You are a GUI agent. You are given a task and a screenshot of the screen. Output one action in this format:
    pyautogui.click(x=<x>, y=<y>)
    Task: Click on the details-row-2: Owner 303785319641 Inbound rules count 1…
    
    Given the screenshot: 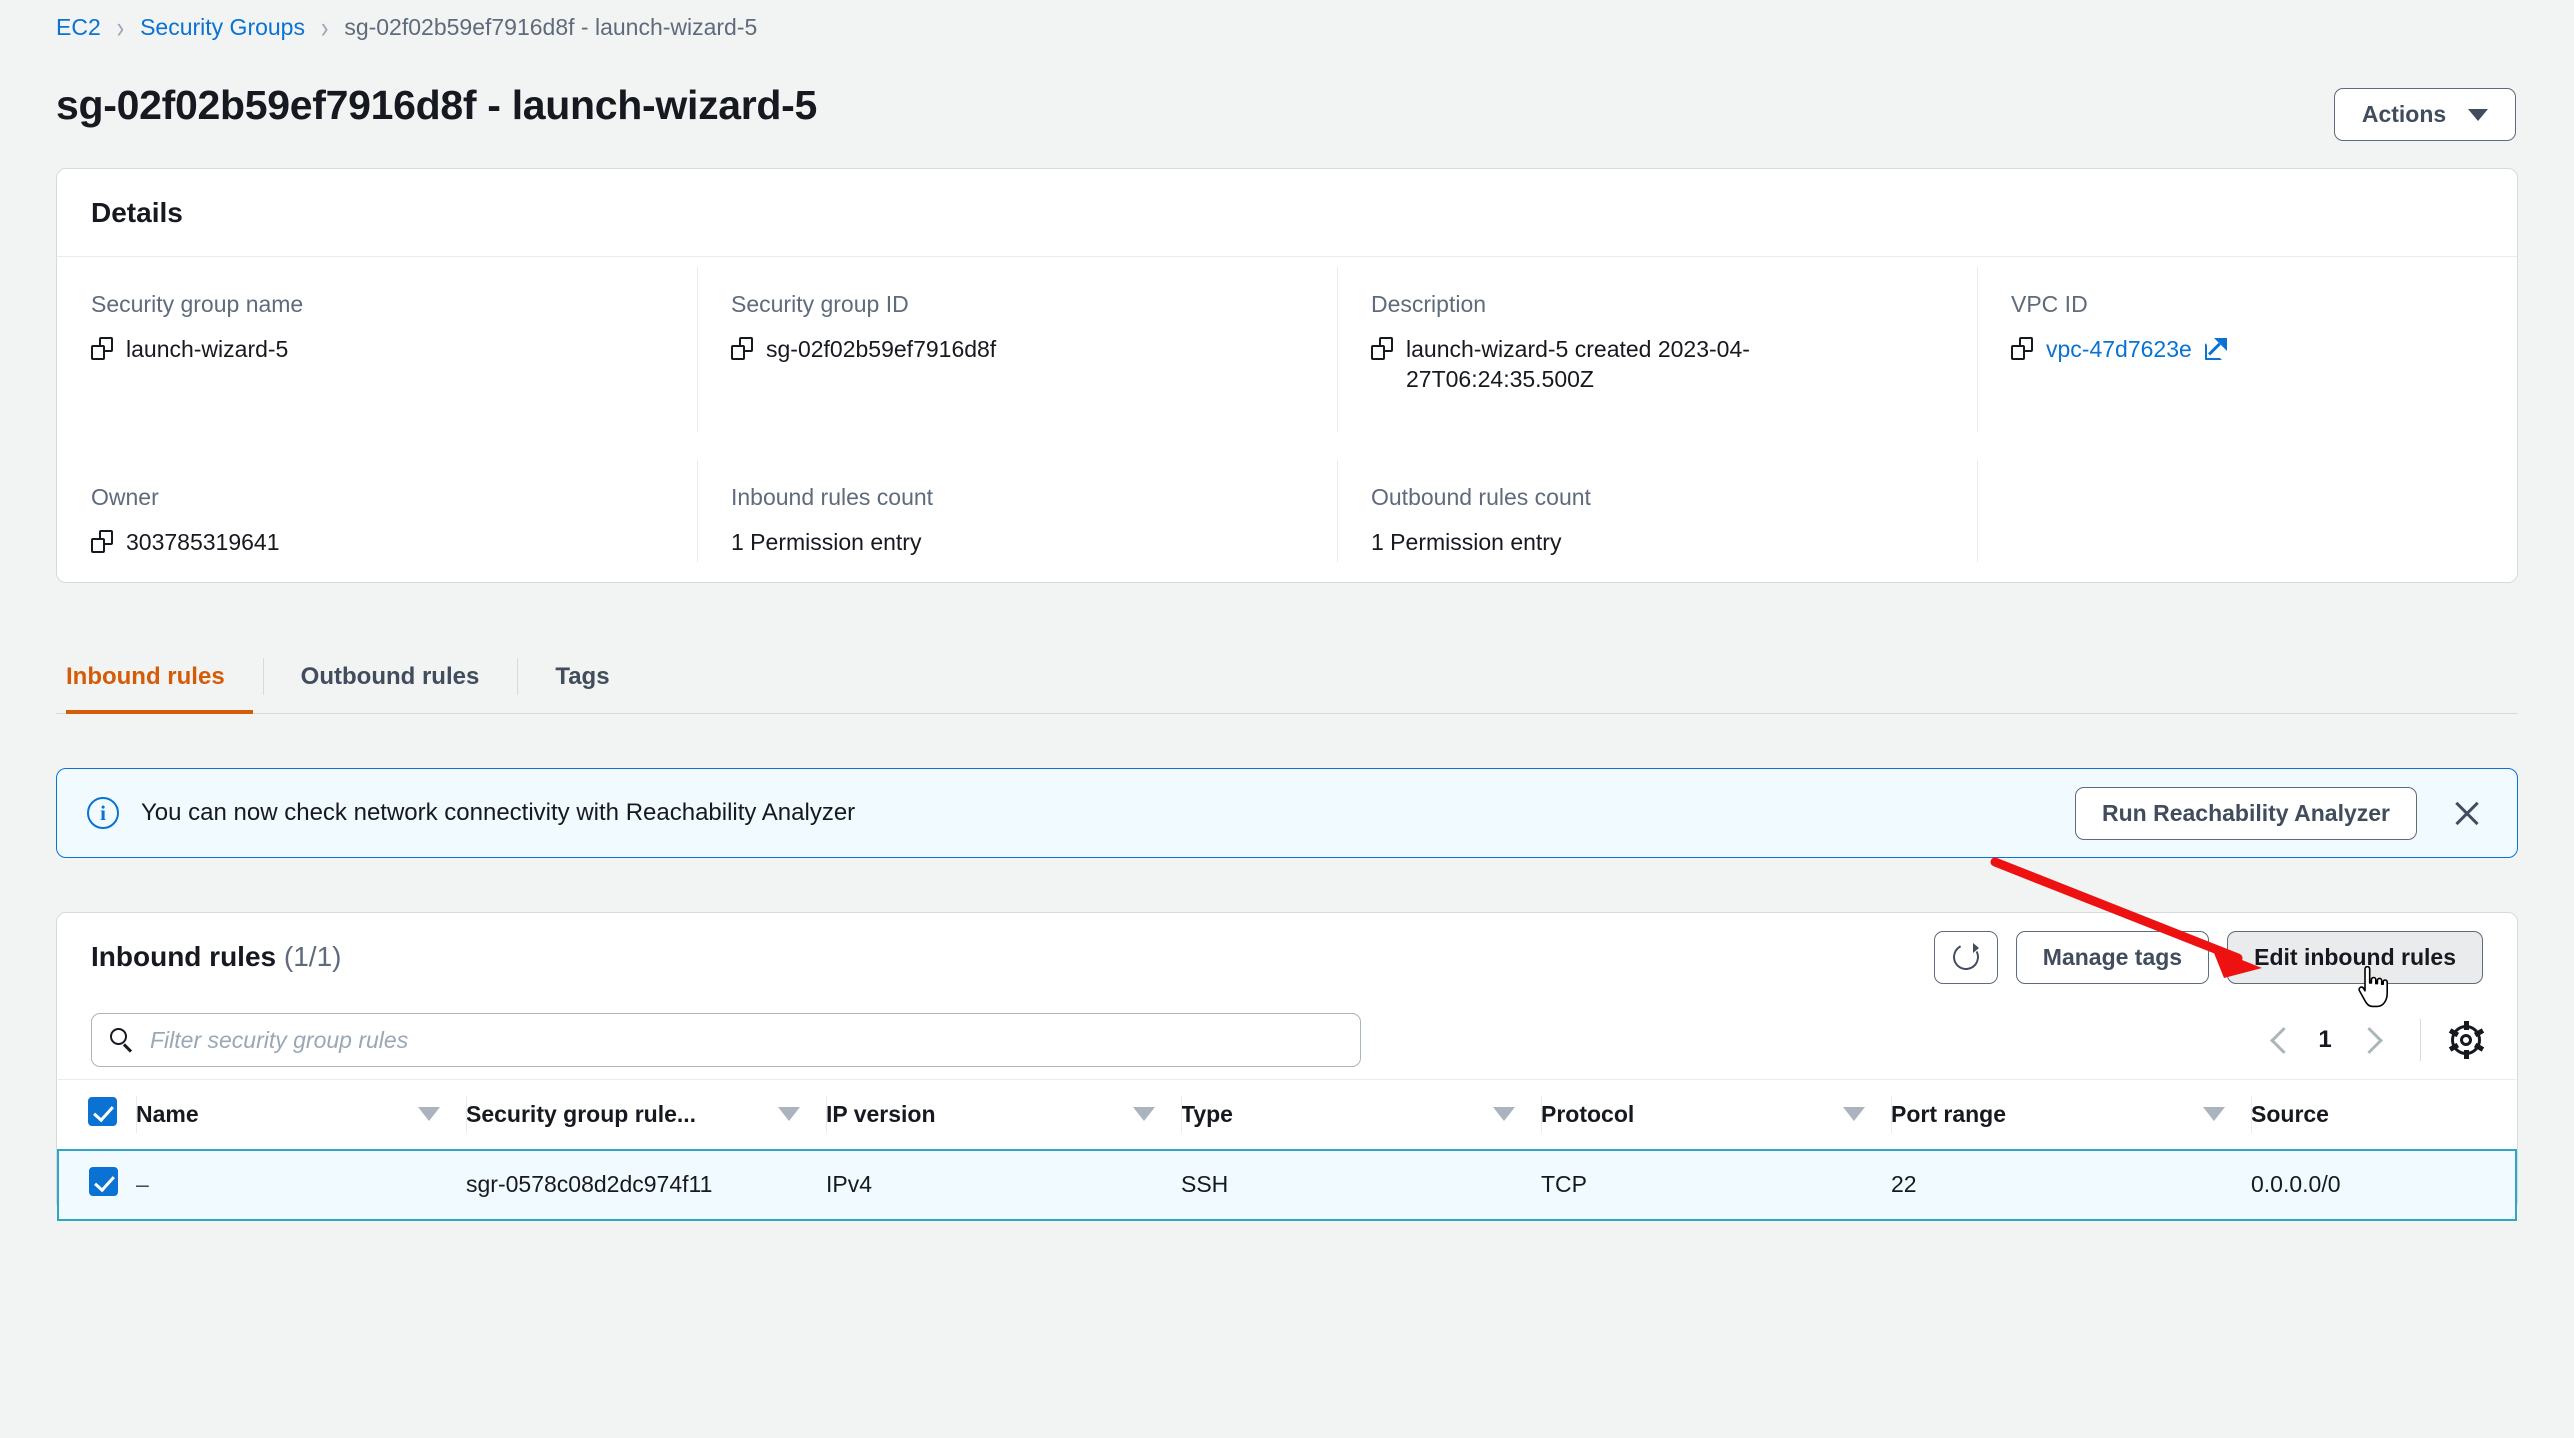 What is the action you would take?
    pyautogui.click(x=1287, y=515)
    